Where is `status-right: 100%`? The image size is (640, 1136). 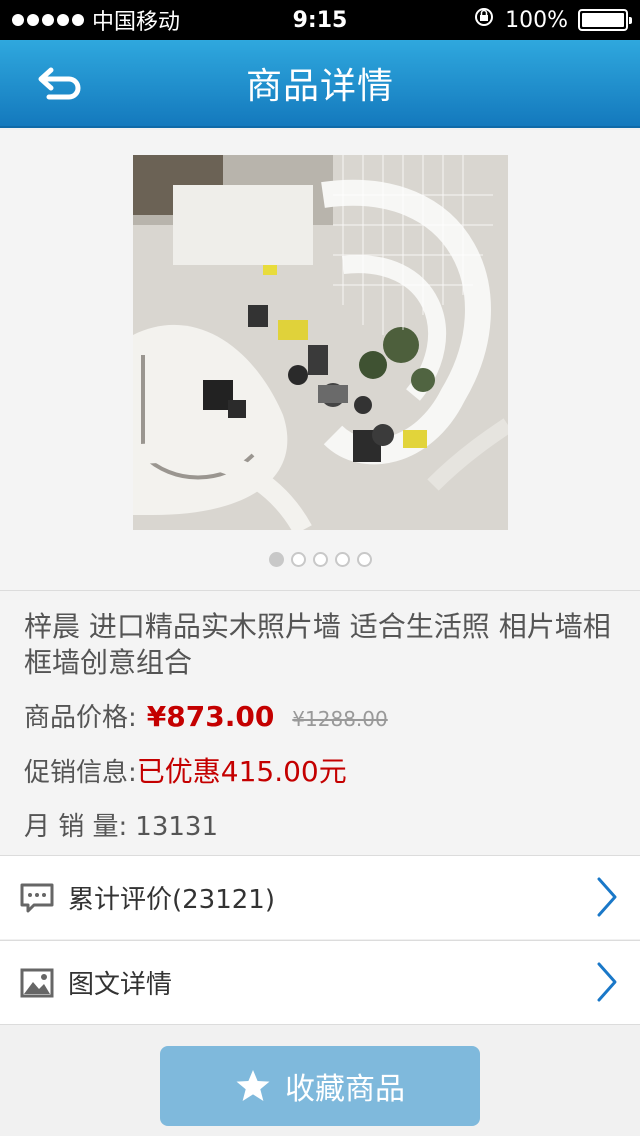
status-right: 100% is located at coordinates (552, 20).